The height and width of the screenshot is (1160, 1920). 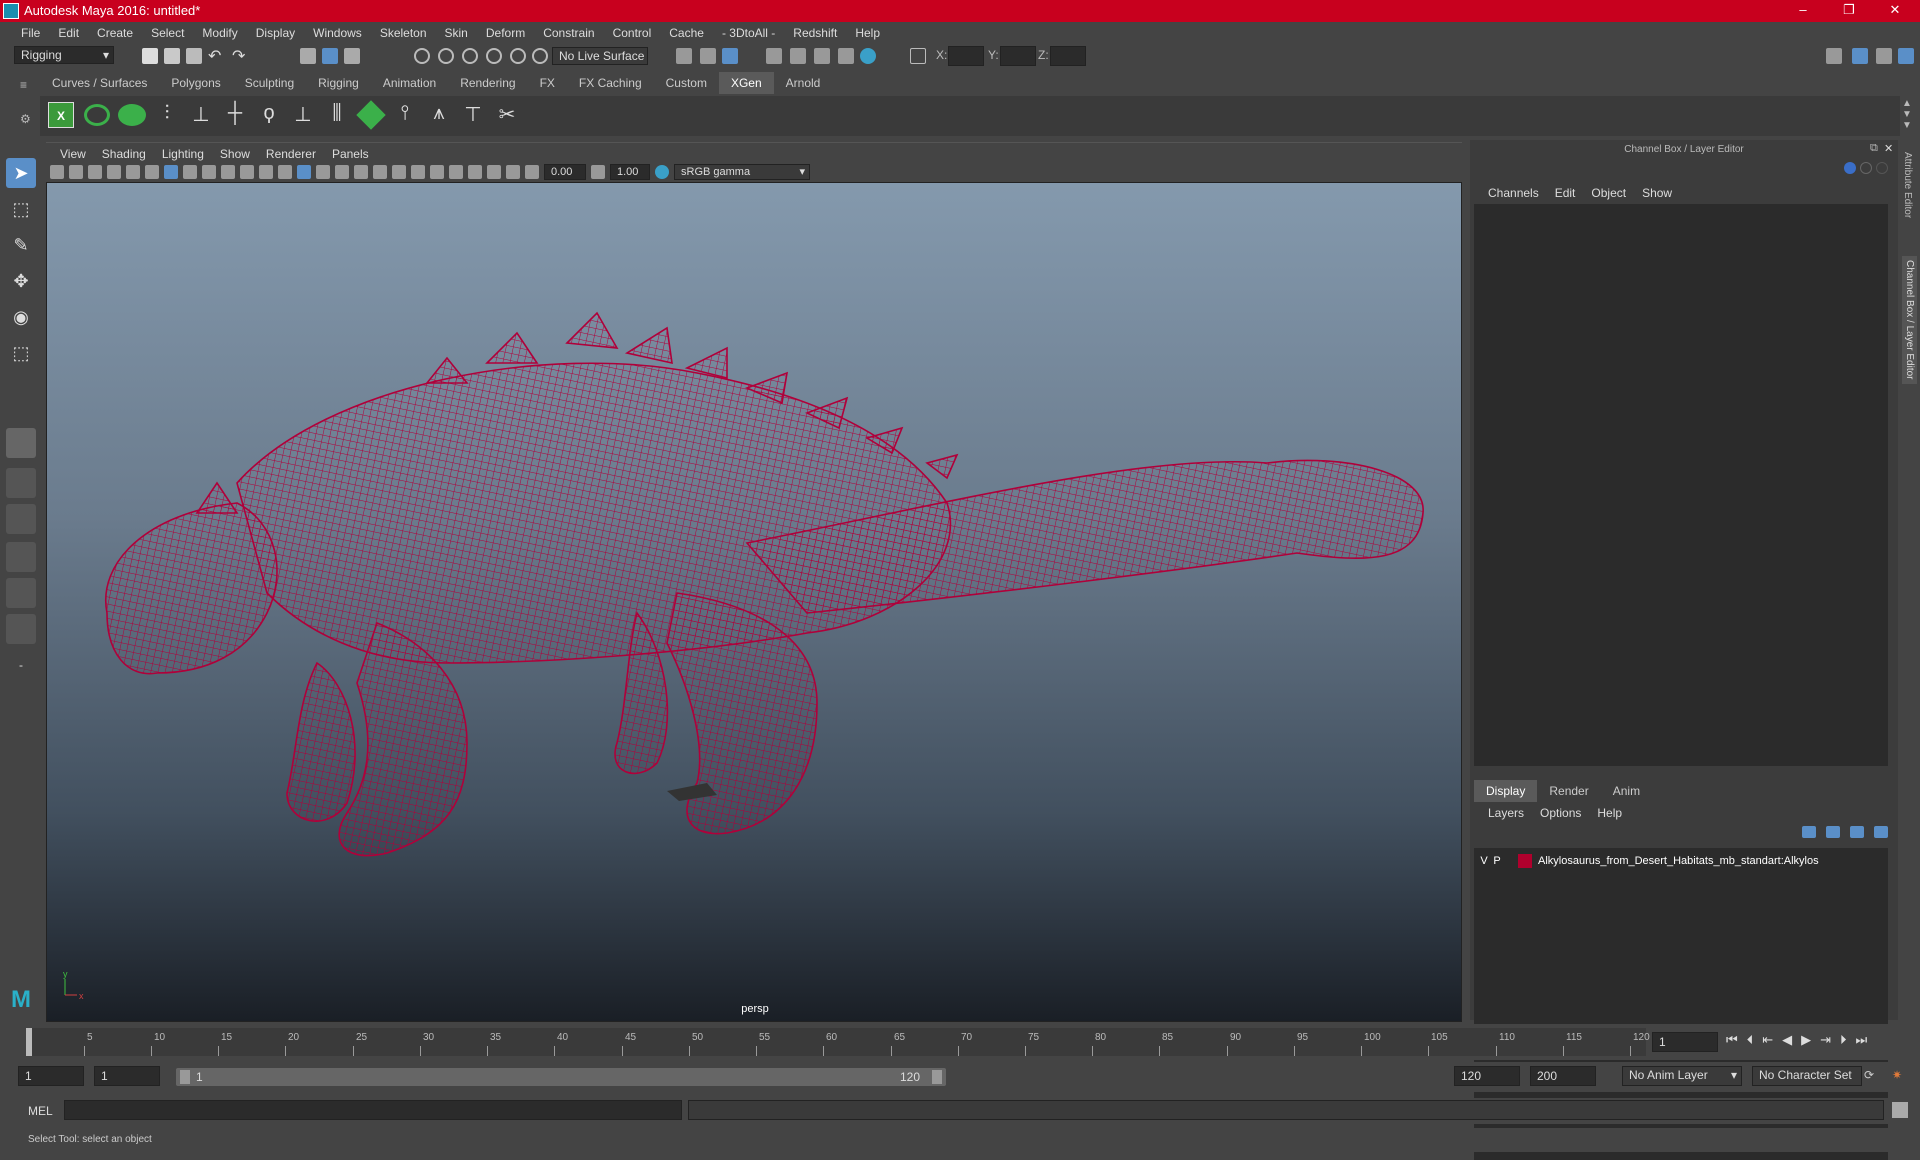 I want to click on layer-visibility-toggle: V, so click(x=1484, y=861).